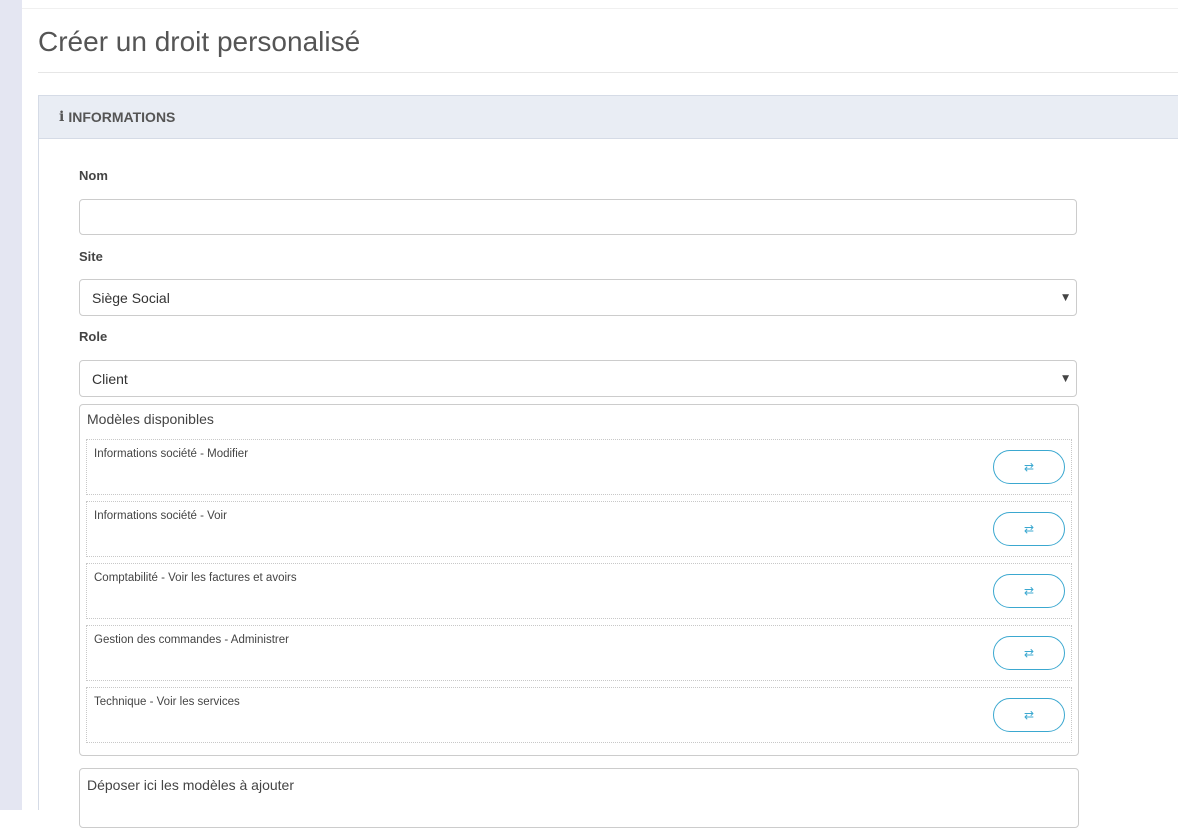 The image size is (1178, 828). I want to click on site-select-value: Siège Social, so click(131, 297).